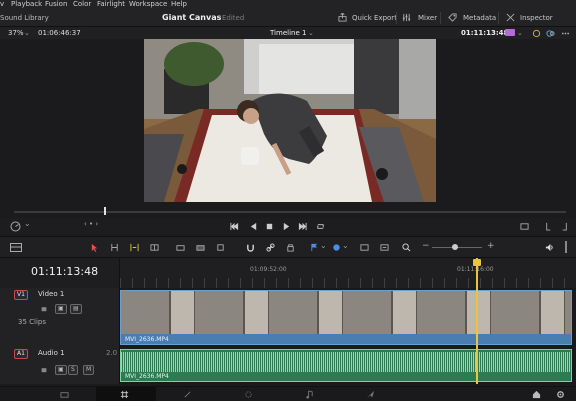 The image size is (576, 401). What do you see at coordinates (479, 18) in the screenshot?
I see `metadata-button: Metadata` at bounding box center [479, 18].